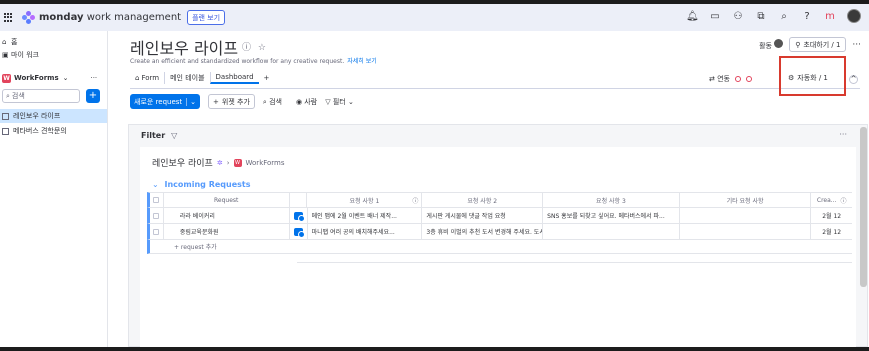 The width and height of the screenshot is (869, 351). Describe the element at coordinates (495, 135) in the screenshot. I see `dashboard-filter-bar: Filter ▽` at that location.